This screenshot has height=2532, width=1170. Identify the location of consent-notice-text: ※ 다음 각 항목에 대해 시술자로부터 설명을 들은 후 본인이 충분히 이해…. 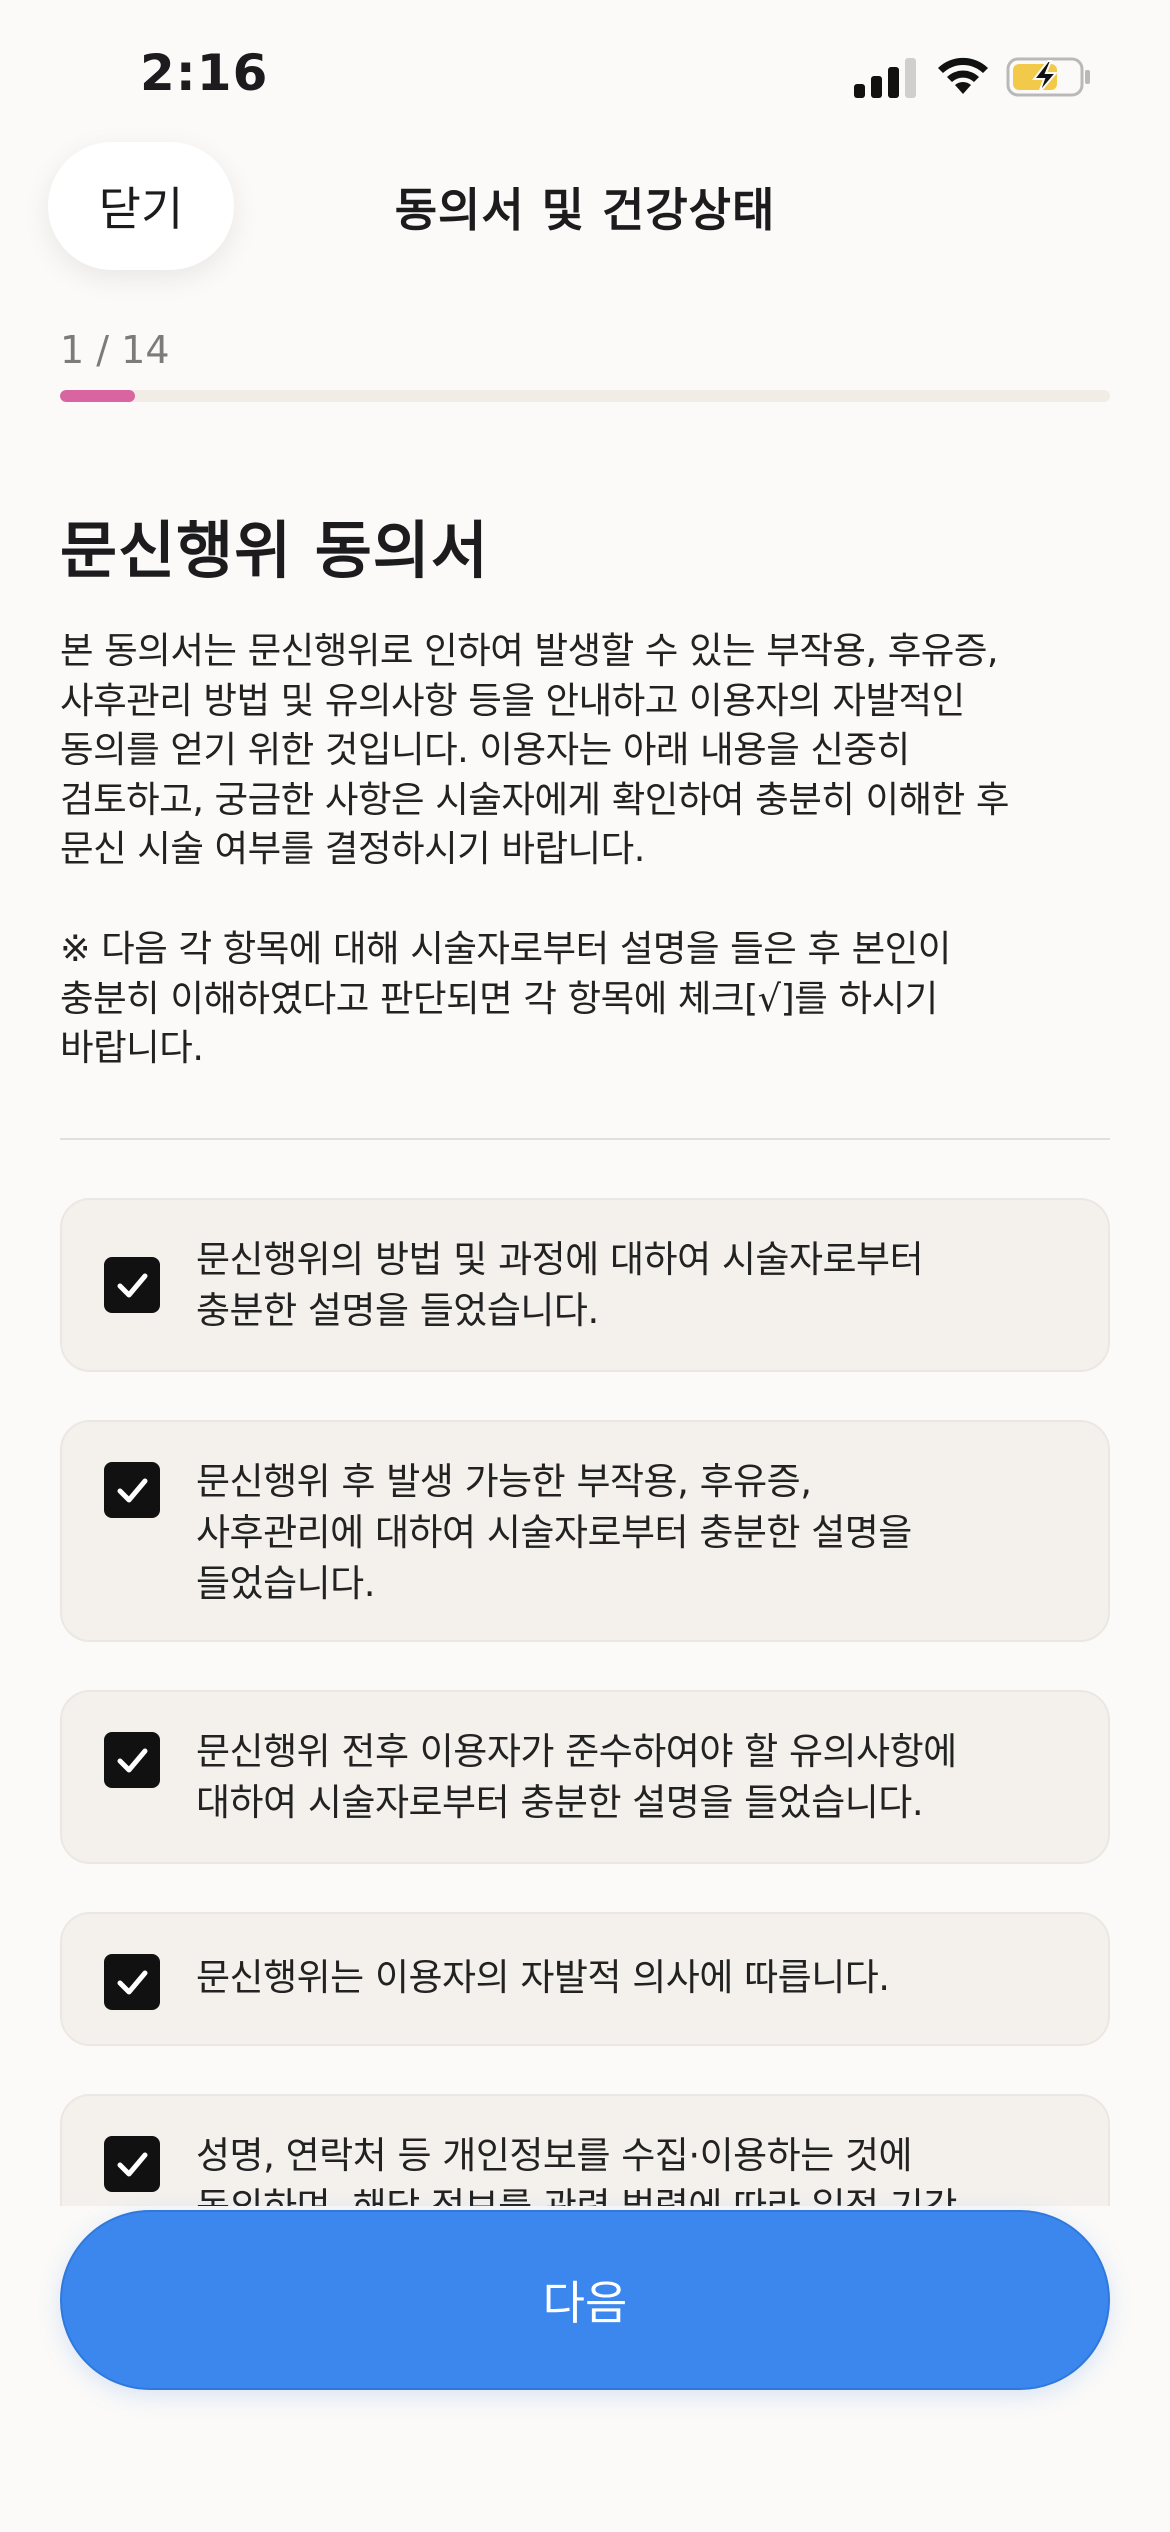
(505, 998).